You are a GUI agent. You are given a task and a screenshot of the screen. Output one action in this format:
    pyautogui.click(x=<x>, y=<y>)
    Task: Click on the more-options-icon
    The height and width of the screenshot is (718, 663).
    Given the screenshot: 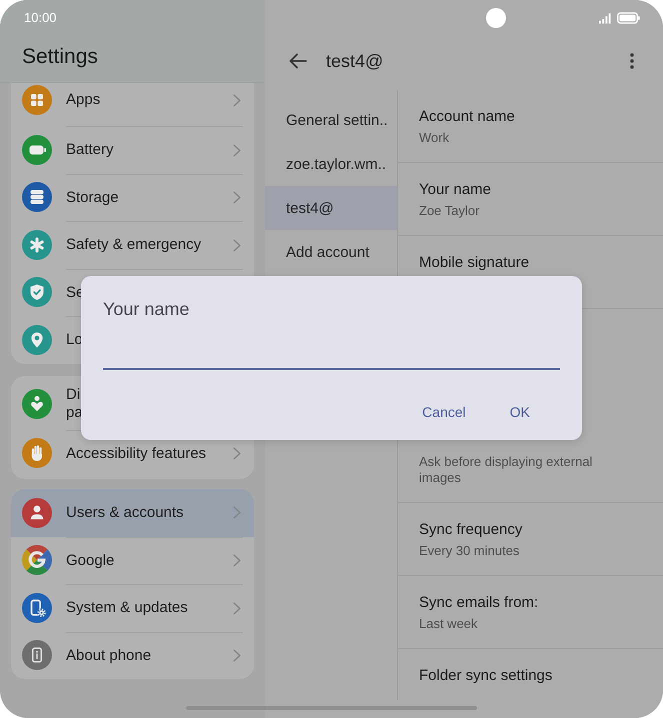 What is the action you would take?
    pyautogui.click(x=632, y=61)
    